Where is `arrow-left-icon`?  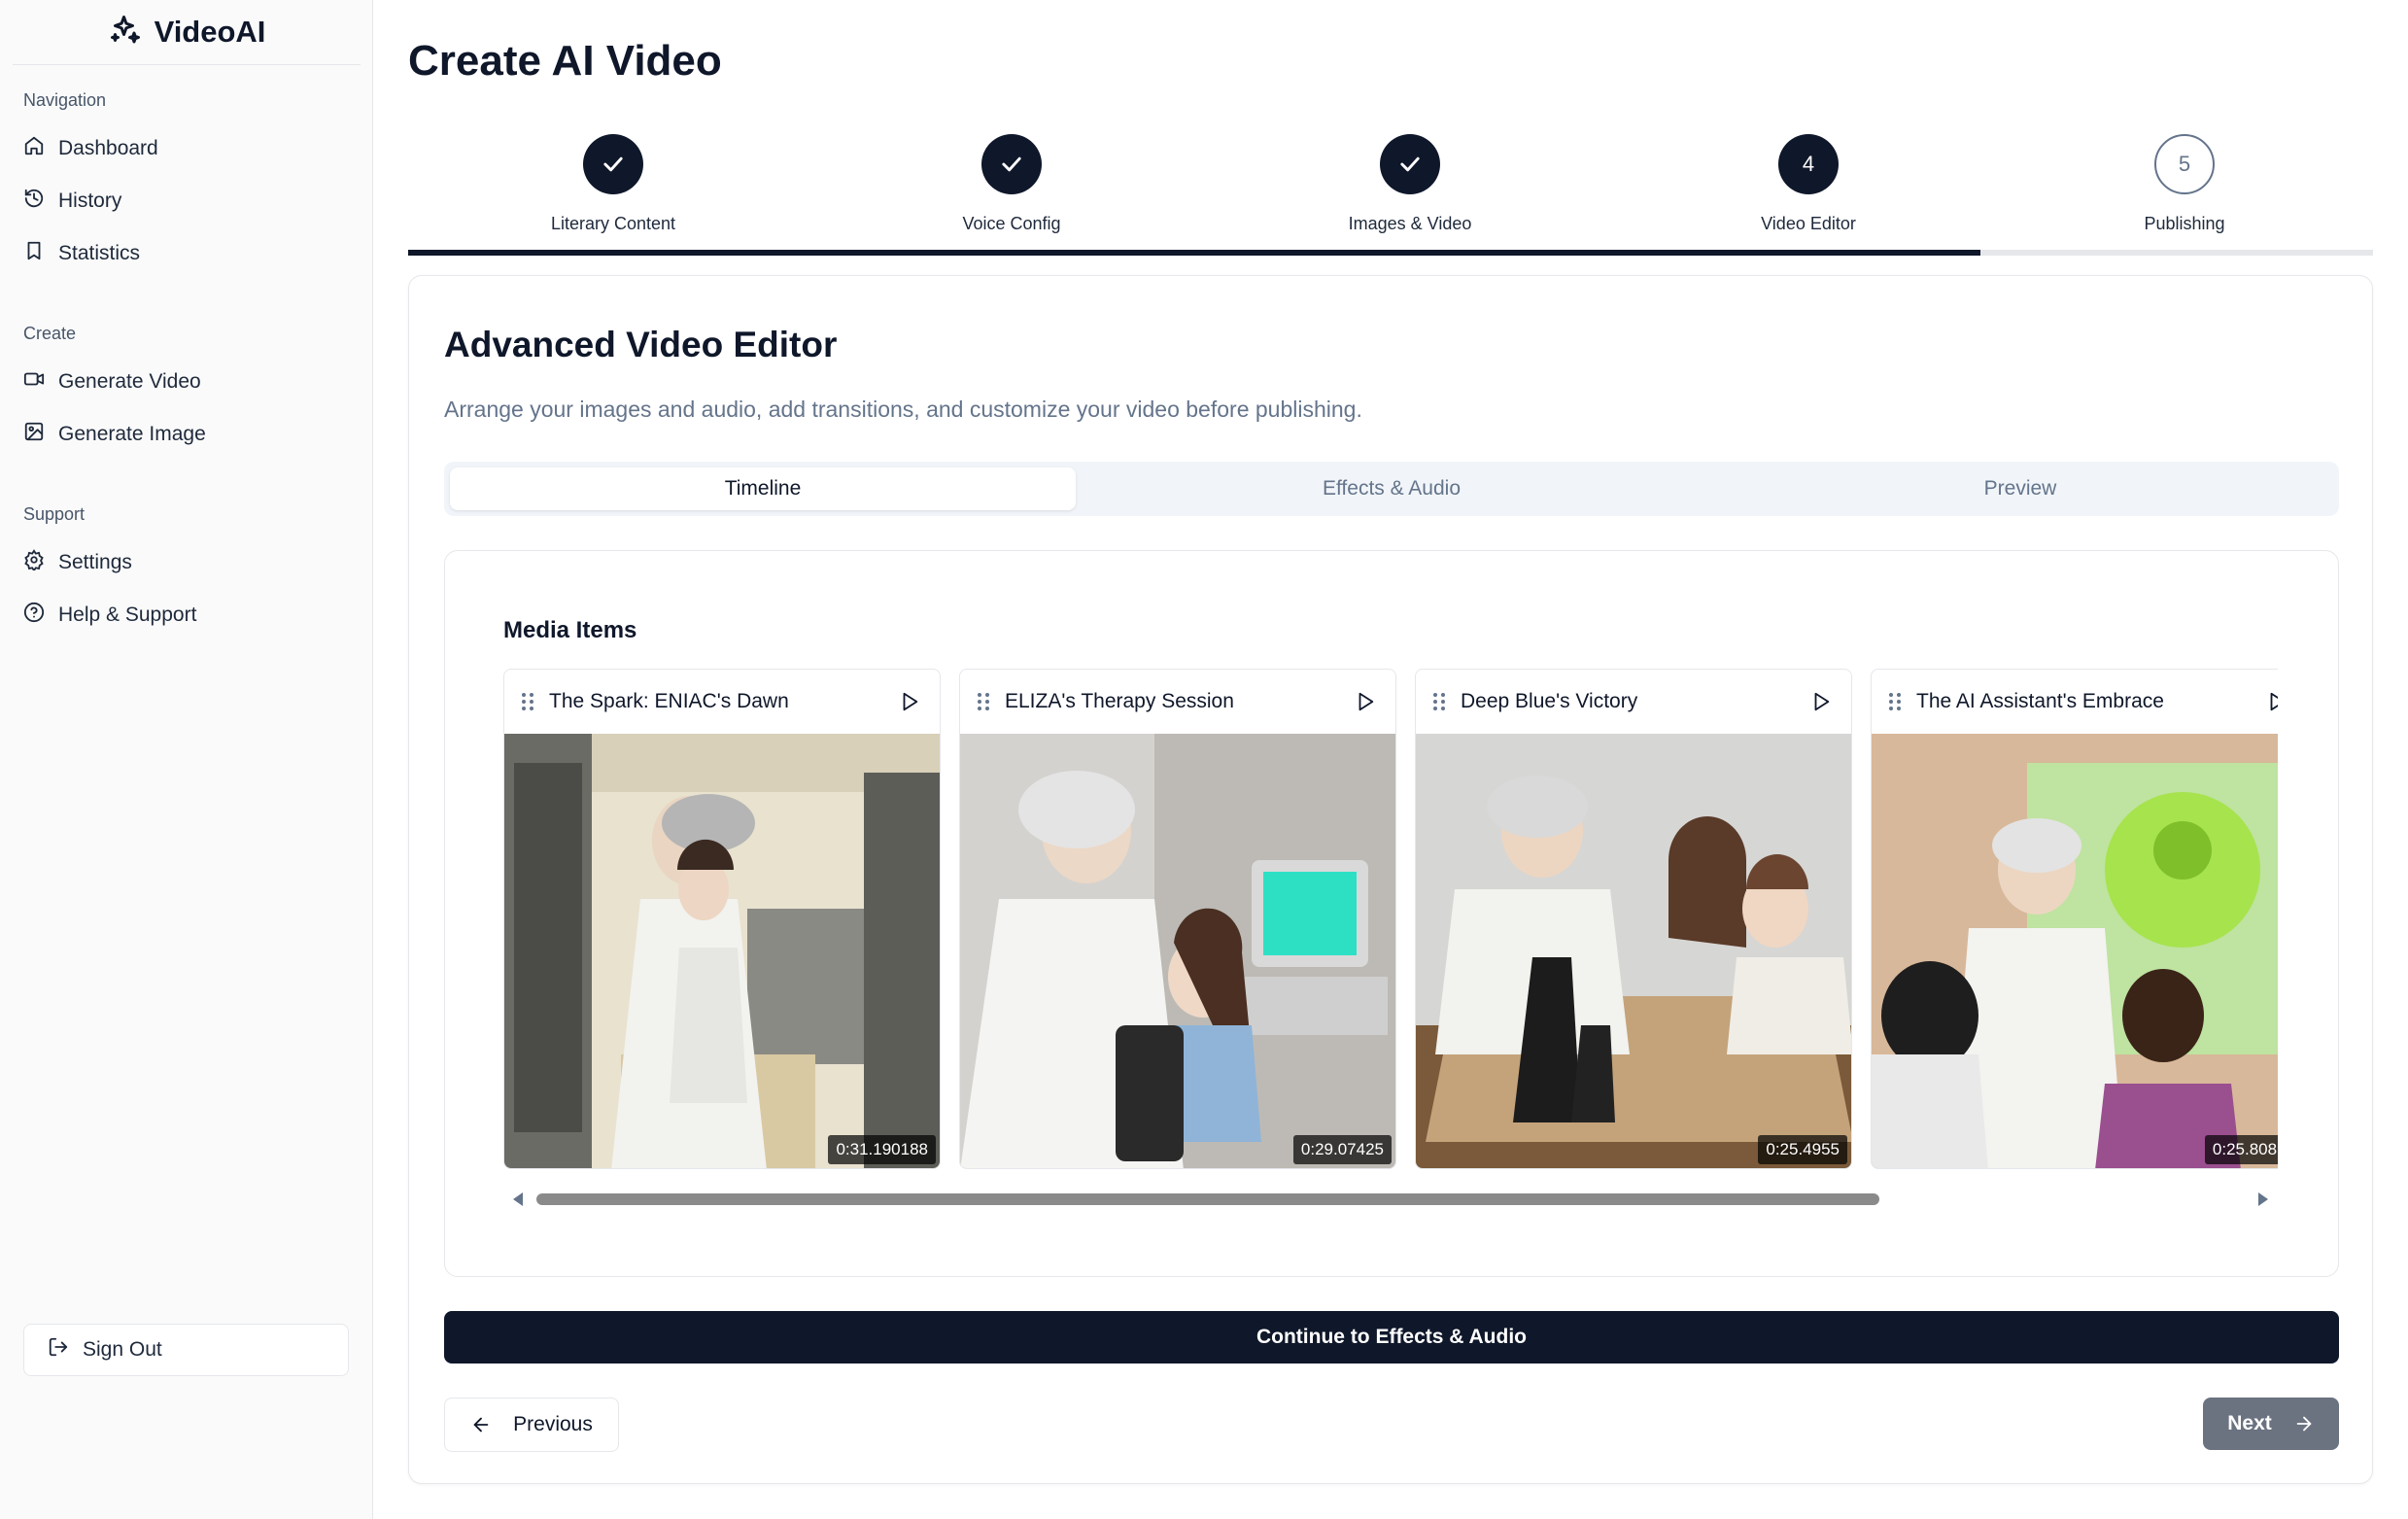
arrow-left-icon is located at coordinates (481, 1425).